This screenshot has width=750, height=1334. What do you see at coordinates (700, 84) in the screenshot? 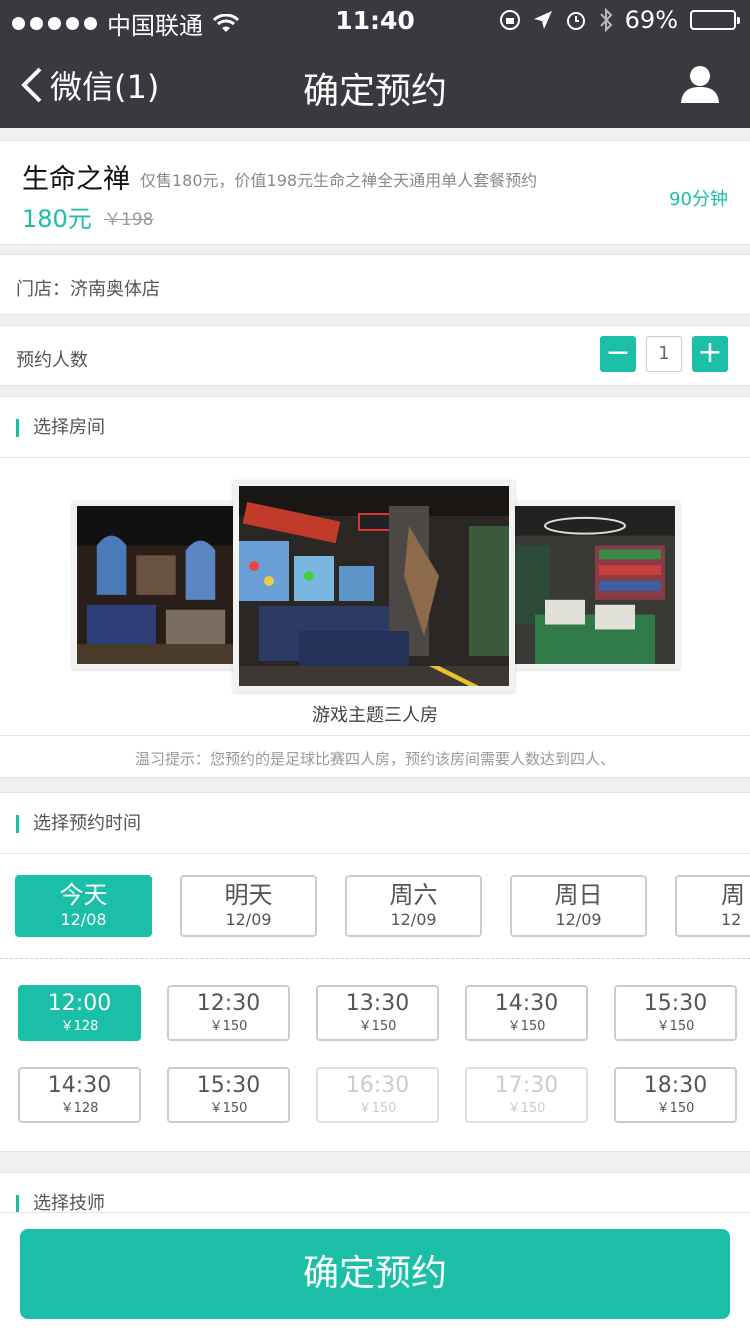
I see `user-icon` at bounding box center [700, 84].